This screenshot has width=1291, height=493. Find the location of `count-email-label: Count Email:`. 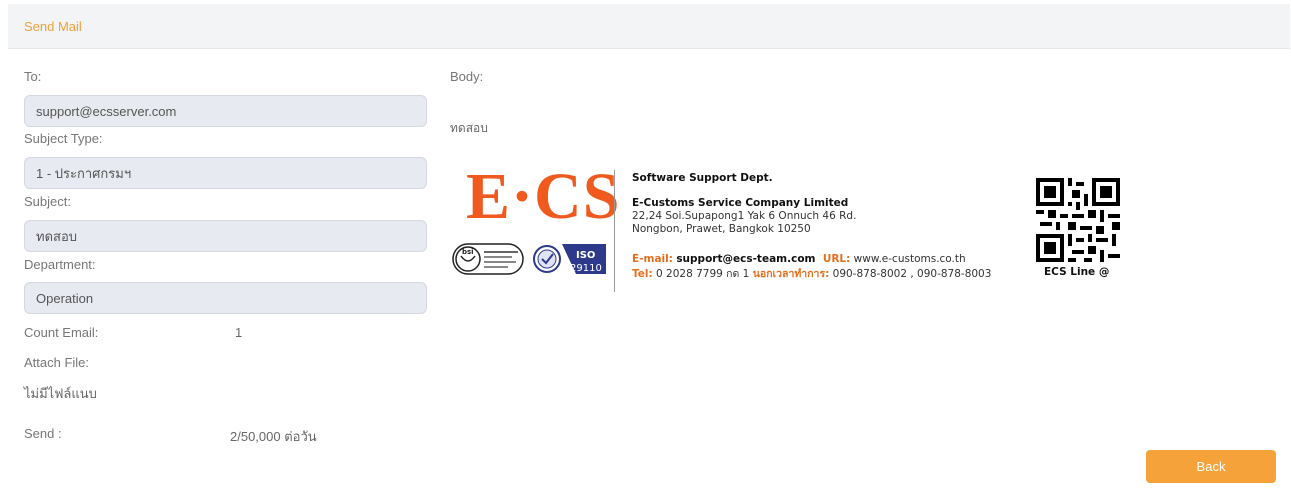

count-email-label: Count Email: is located at coordinates (61, 332).